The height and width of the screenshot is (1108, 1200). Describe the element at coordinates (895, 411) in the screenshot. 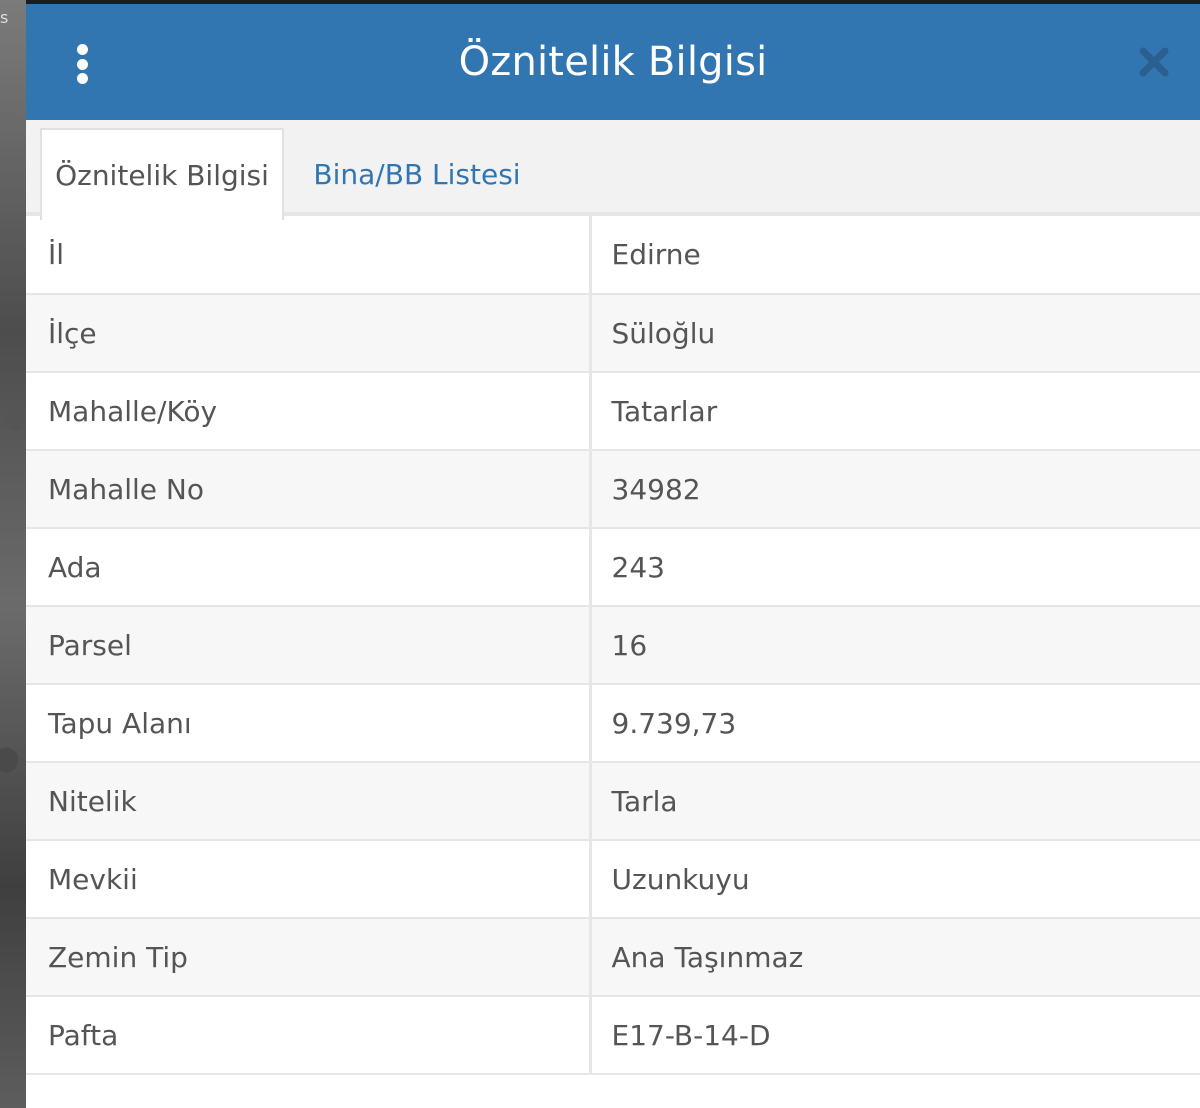

I see `attribute-value: Tatarlar` at that location.